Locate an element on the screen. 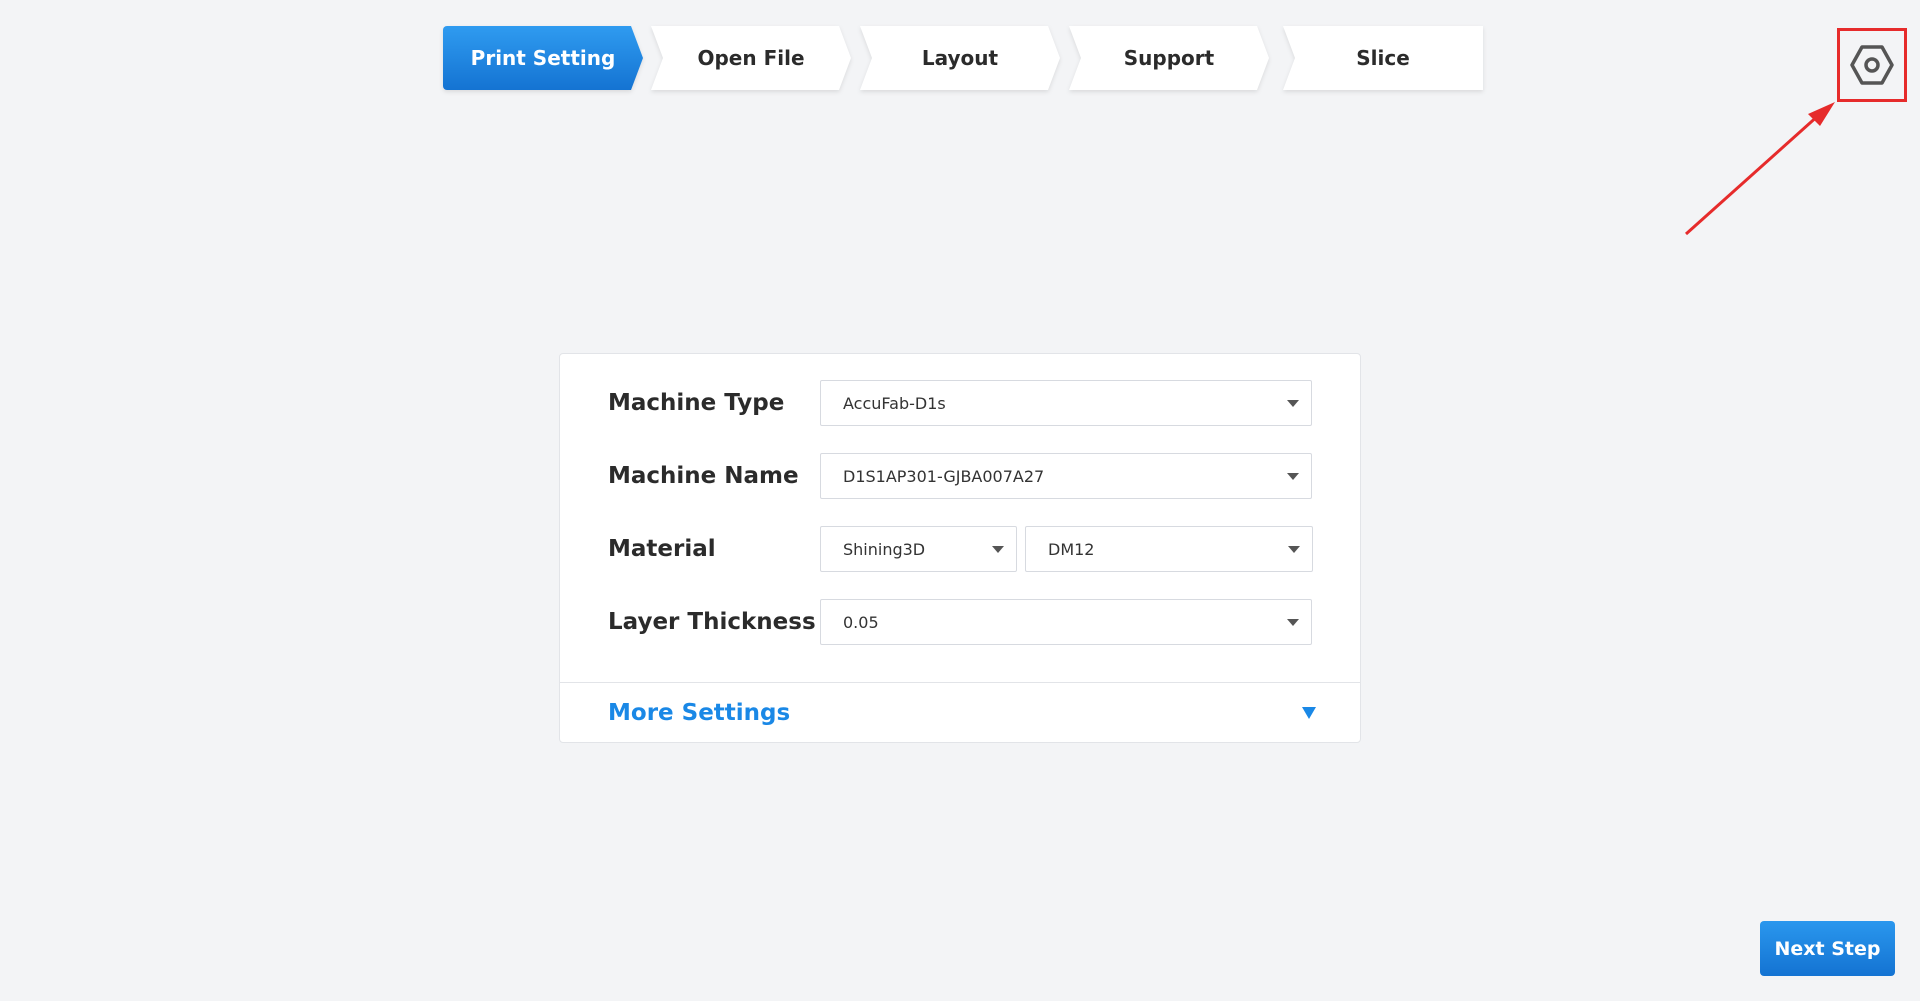  step-open-file: Open File is located at coordinates (751, 58).